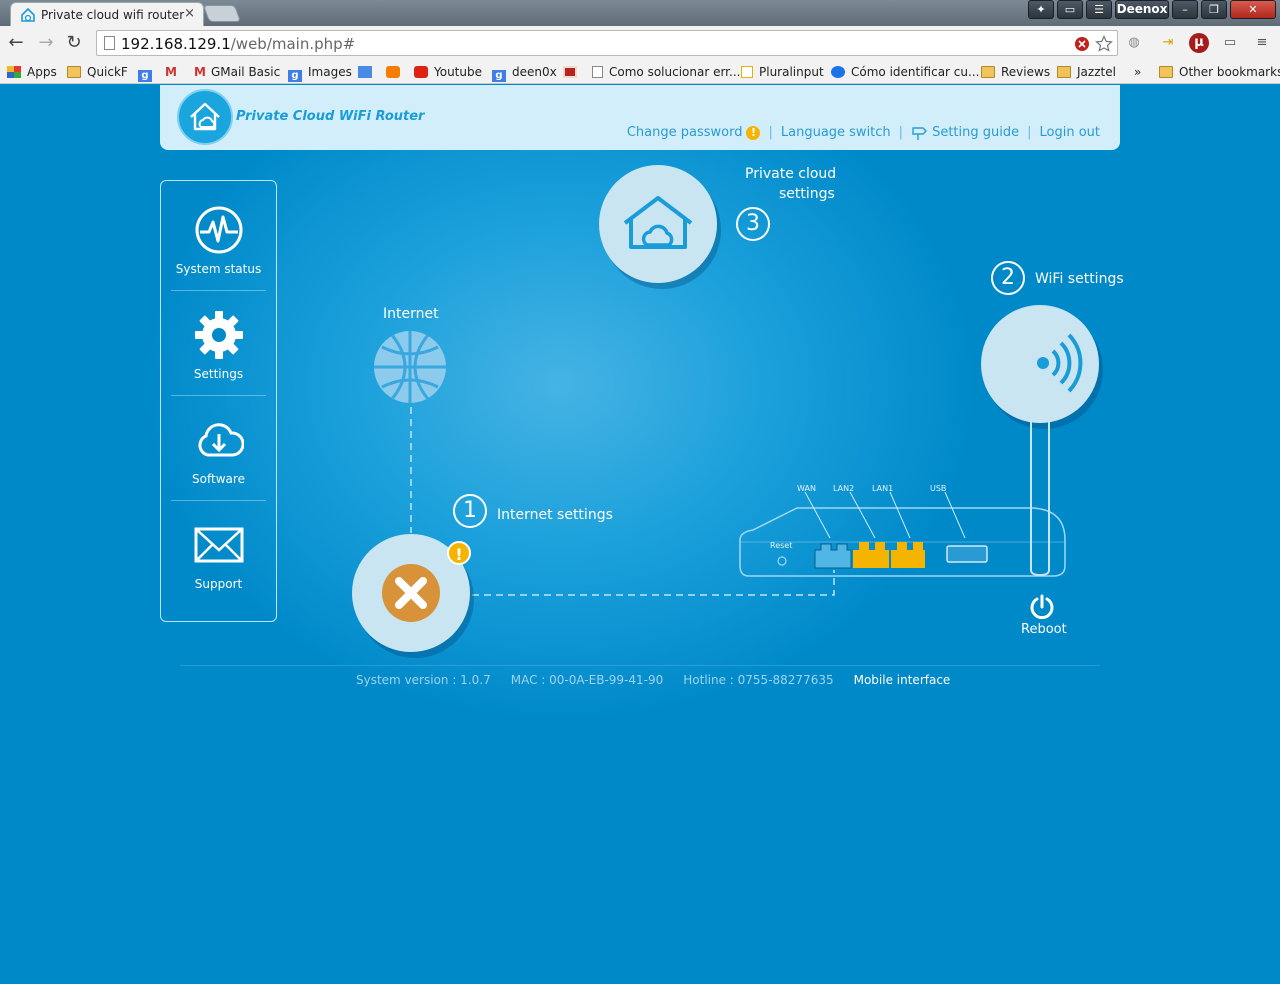 This screenshot has width=1280, height=984. I want to click on youtube-icon, so click(421, 72).